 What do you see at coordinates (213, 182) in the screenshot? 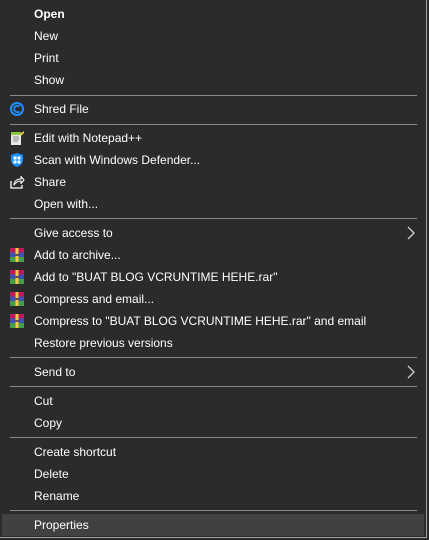
I see `menu-item-share: Share` at bounding box center [213, 182].